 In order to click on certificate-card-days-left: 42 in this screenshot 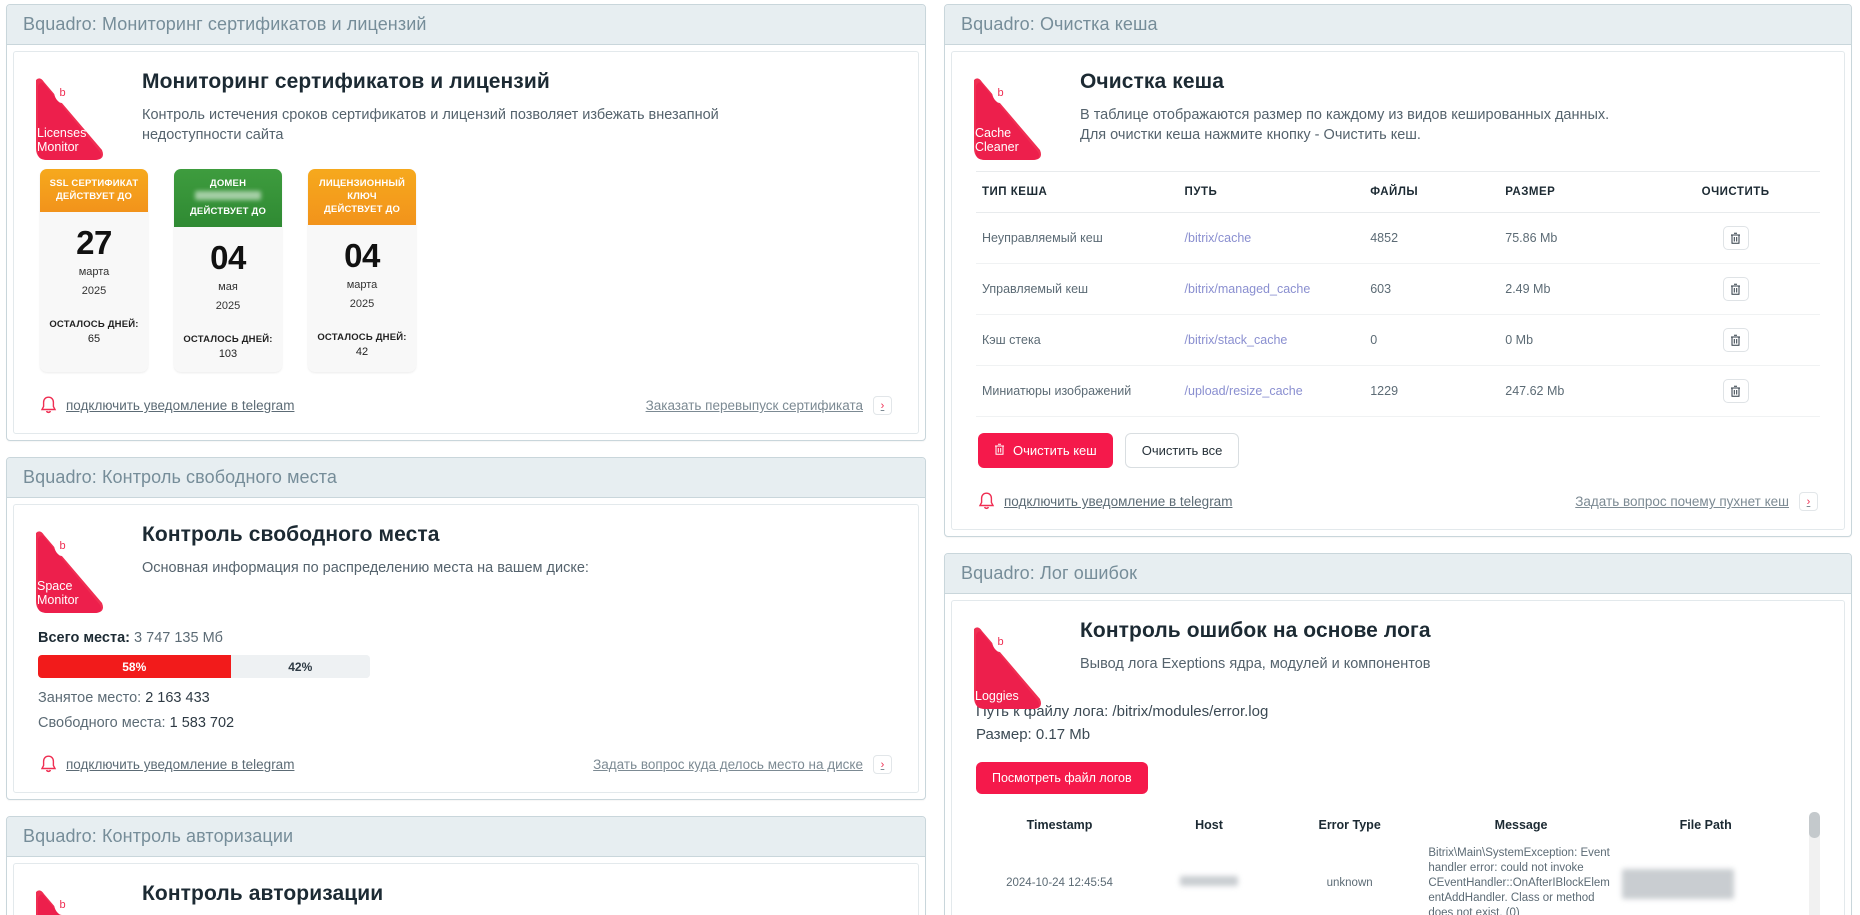, I will do `click(362, 352)`.